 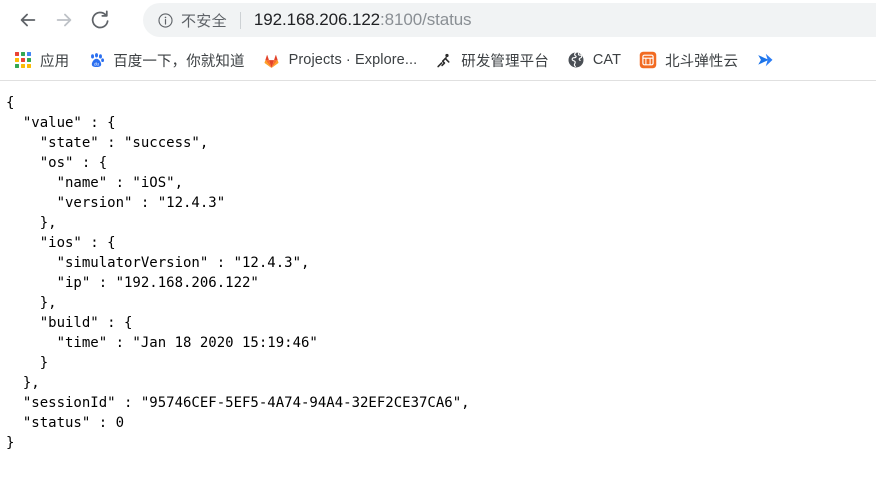 What do you see at coordinates (702, 61) in the screenshot?
I see `bookmark-label: 北斗弹性云` at bounding box center [702, 61].